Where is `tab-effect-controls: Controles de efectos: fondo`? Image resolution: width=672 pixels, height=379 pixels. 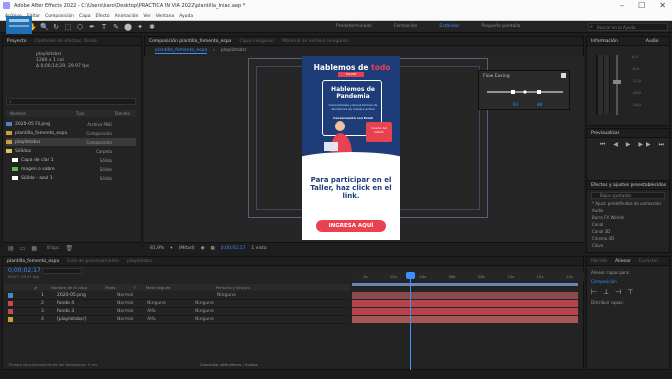
tab-effect-controls: Controles de efectos: fondo is located at coordinates (66, 41).